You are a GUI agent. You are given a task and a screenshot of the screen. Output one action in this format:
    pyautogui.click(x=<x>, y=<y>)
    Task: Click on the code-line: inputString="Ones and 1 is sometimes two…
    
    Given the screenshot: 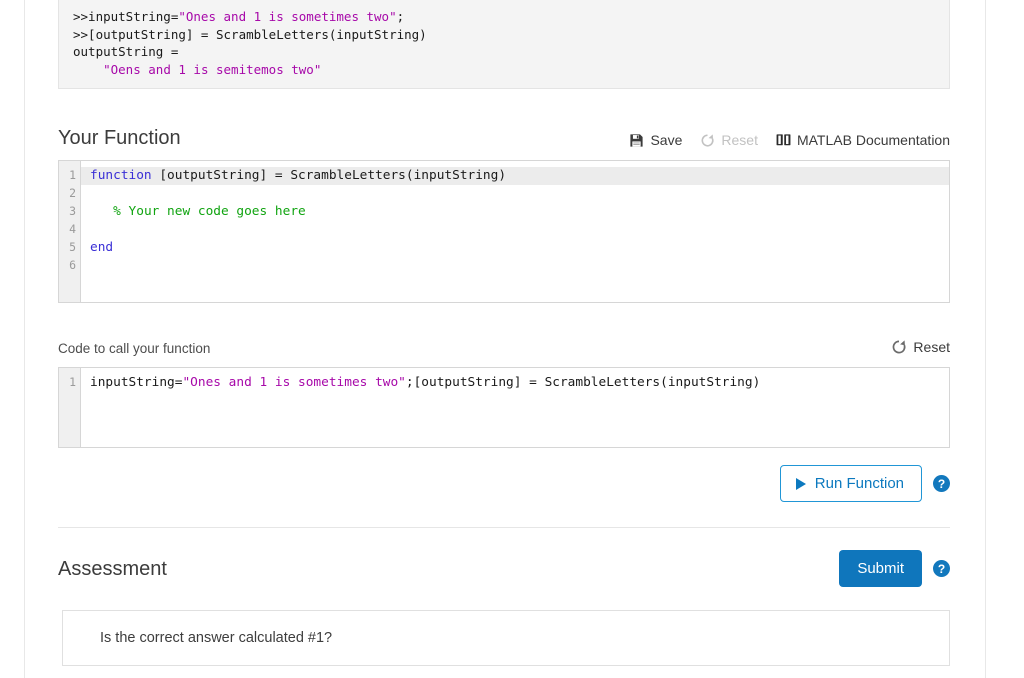 What is the action you would take?
    pyautogui.click(x=515, y=383)
    